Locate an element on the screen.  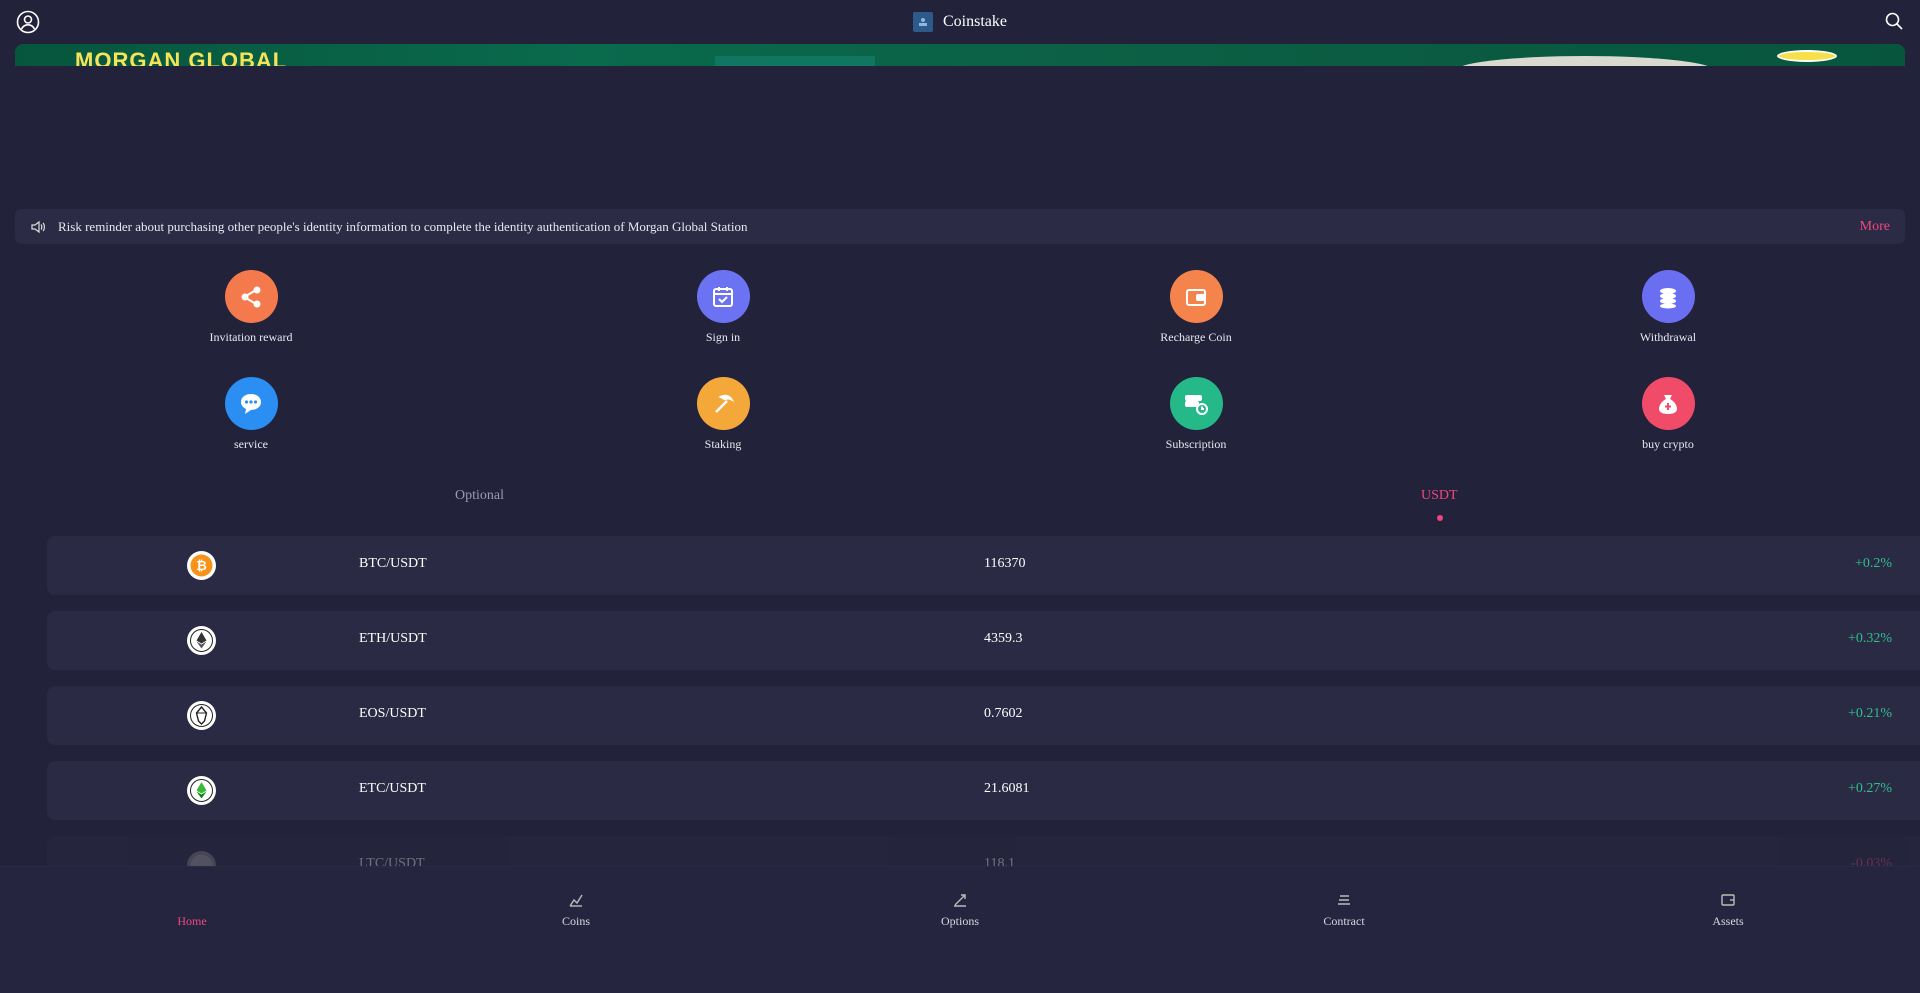
chat-icon is located at coordinates (251, 403).